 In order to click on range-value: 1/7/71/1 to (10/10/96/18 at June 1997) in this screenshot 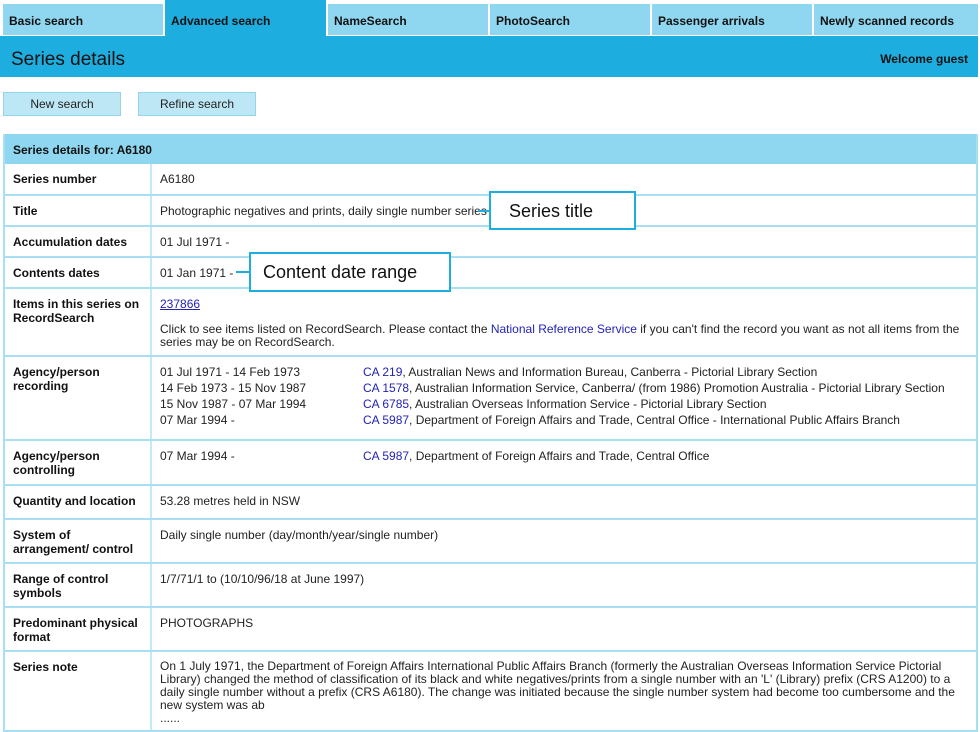, I will do `click(564, 585)`.